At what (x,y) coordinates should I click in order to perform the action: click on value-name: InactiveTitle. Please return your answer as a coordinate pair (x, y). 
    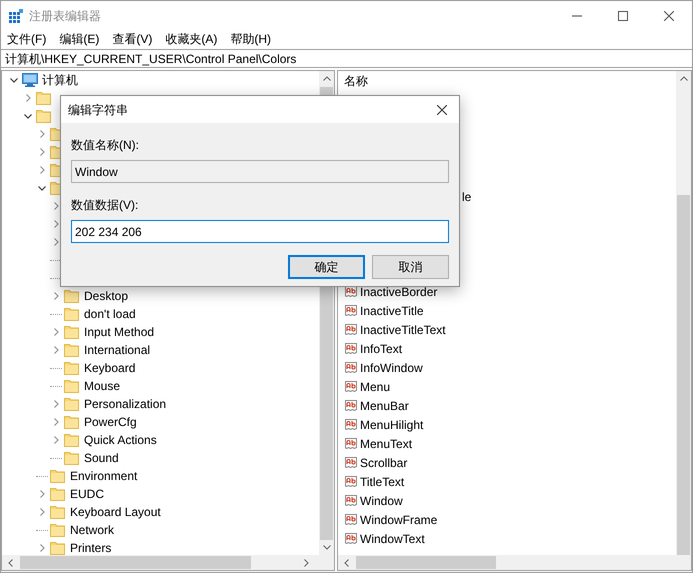
    Looking at the image, I should click on (392, 311).